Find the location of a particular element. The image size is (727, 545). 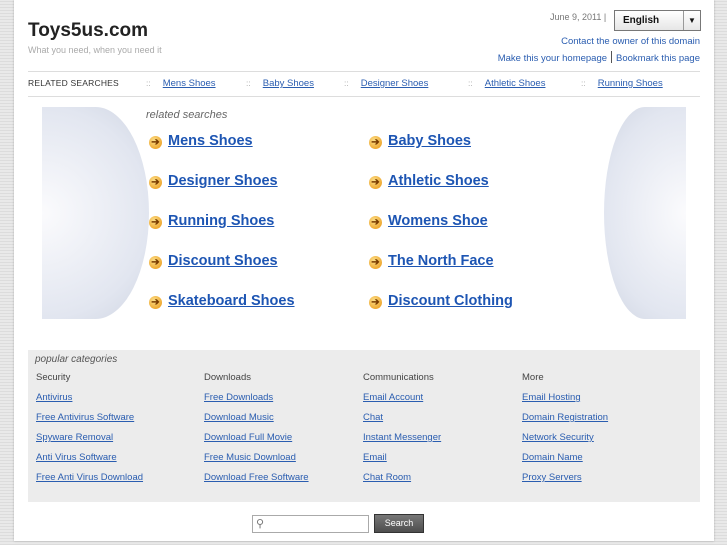

related-bar-item: :: Athletic Shoes is located at coordinates (507, 83).